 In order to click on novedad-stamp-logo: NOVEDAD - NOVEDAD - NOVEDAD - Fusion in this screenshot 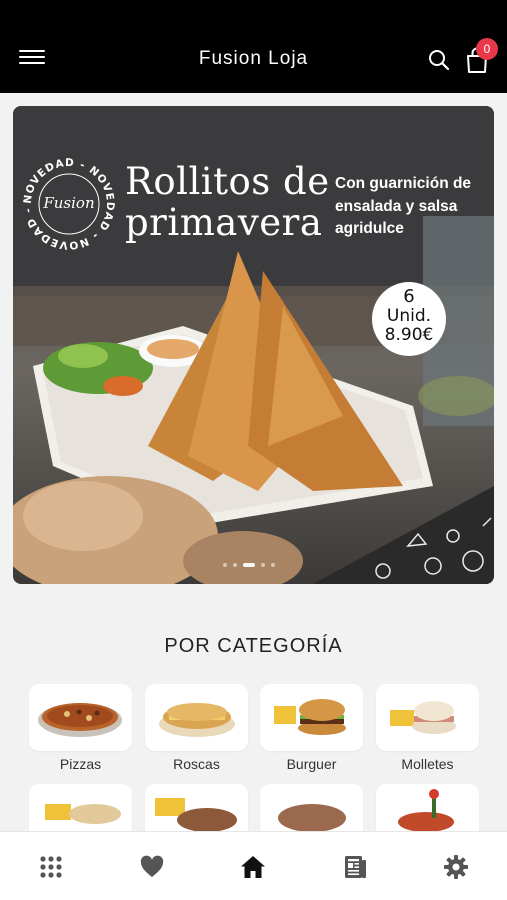, I will do `click(68, 204)`.